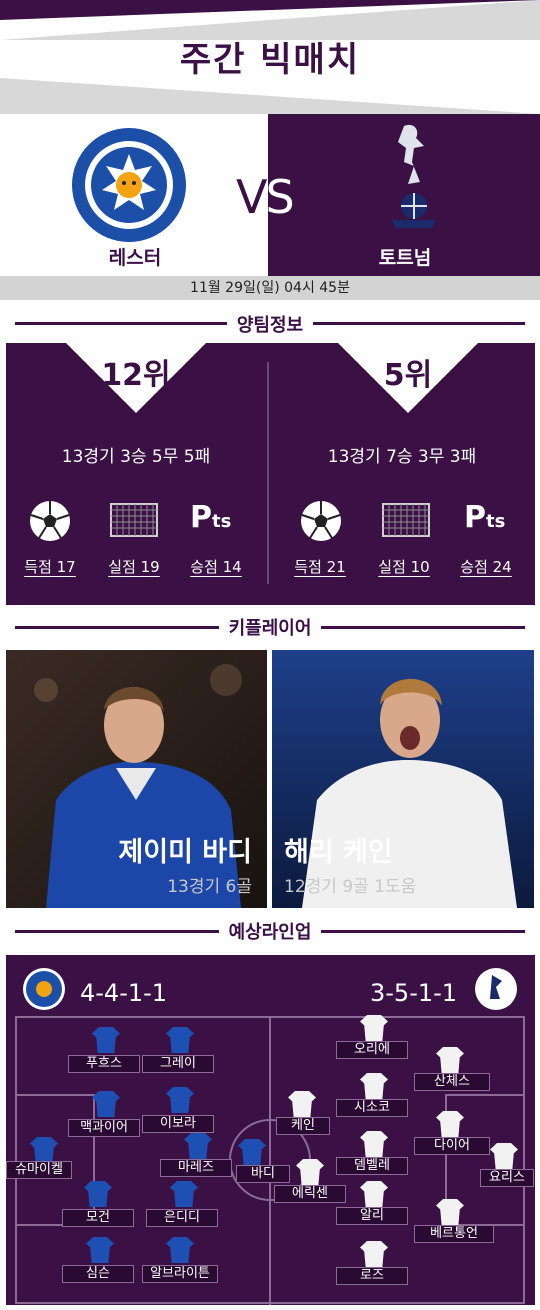 The image size is (540, 1310). What do you see at coordinates (452, 1146) in the screenshot?
I see `player-label: 다이어` at bounding box center [452, 1146].